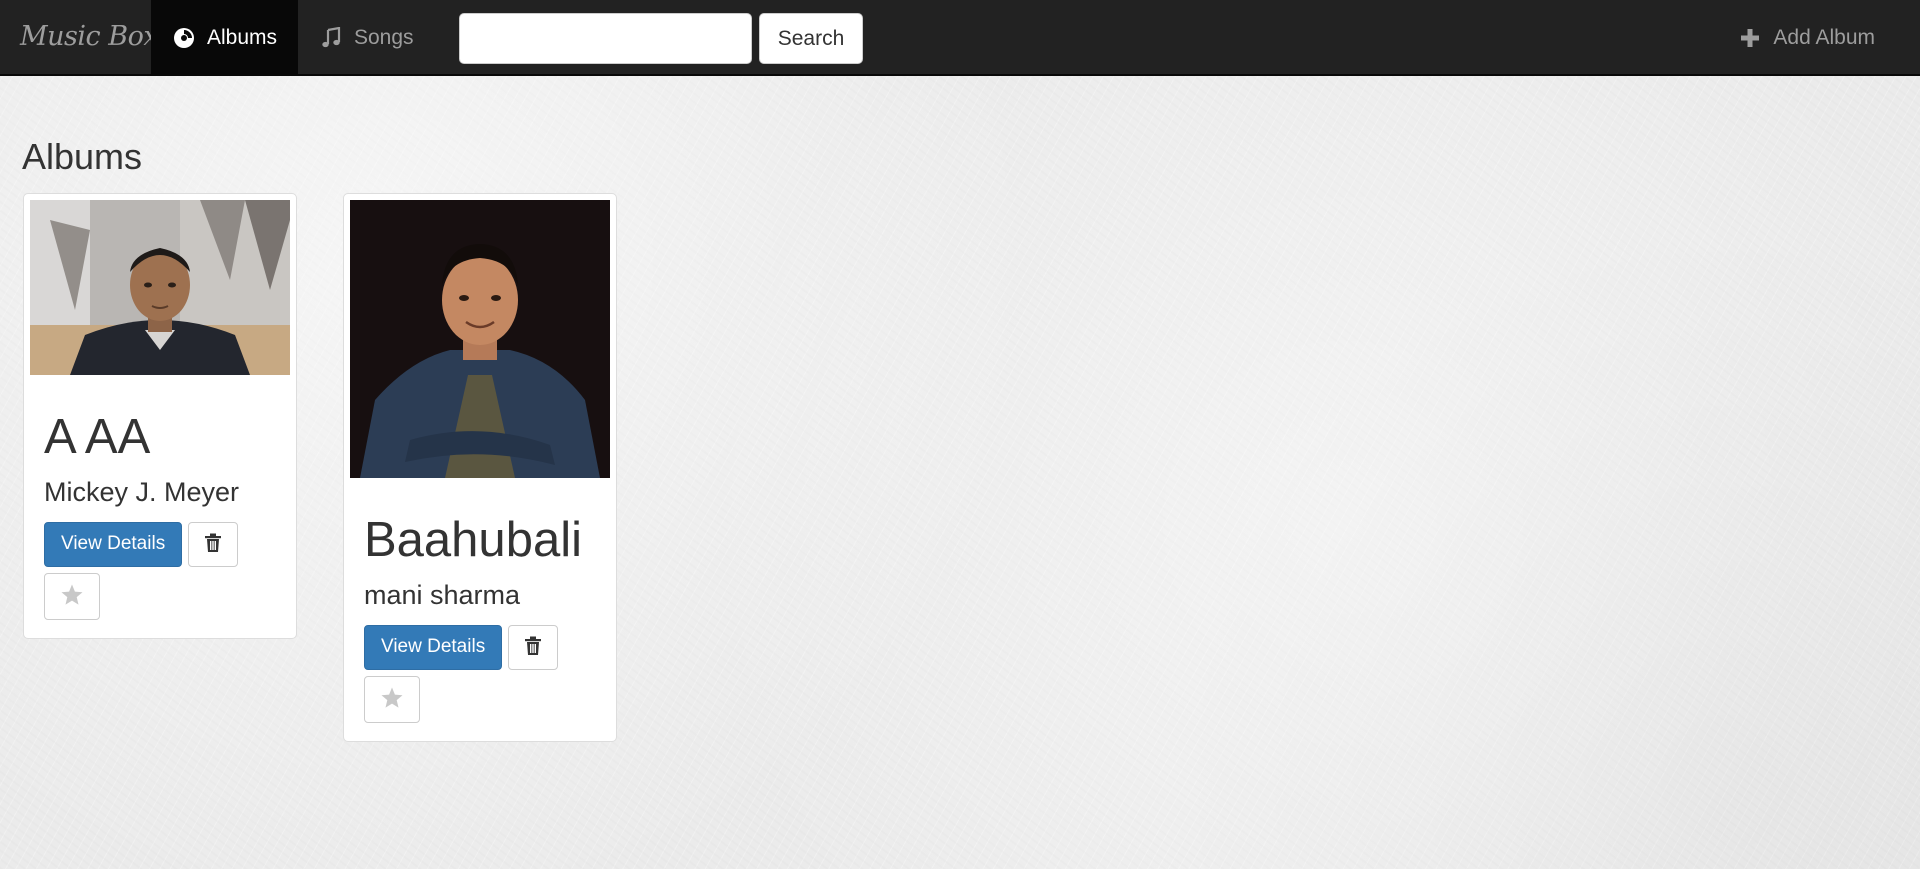 This screenshot has height=869, width=1920. I want to click on album-title: Baahubali, so click(473, 540).